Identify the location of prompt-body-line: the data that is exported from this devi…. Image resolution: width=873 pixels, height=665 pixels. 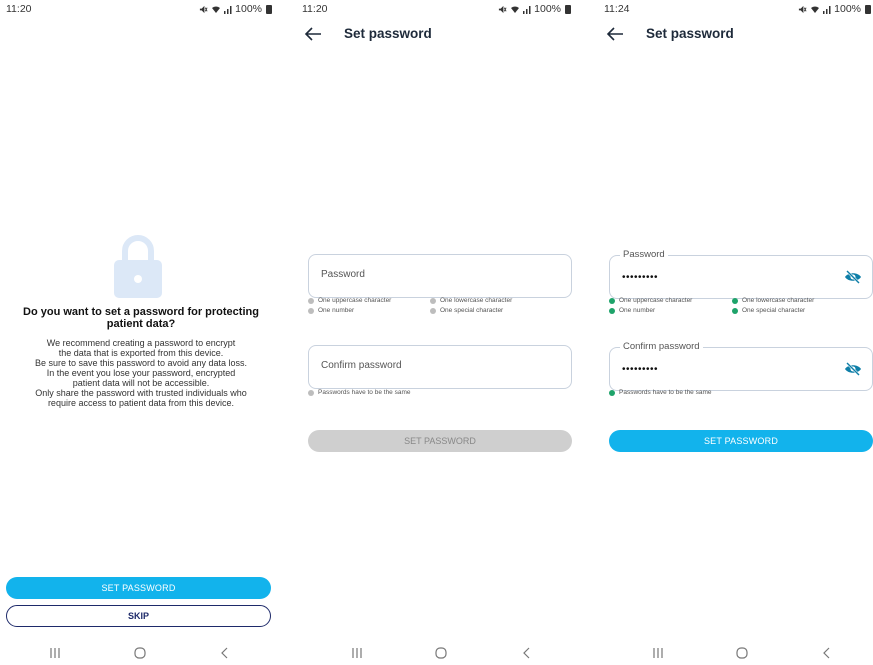
(141, 353).